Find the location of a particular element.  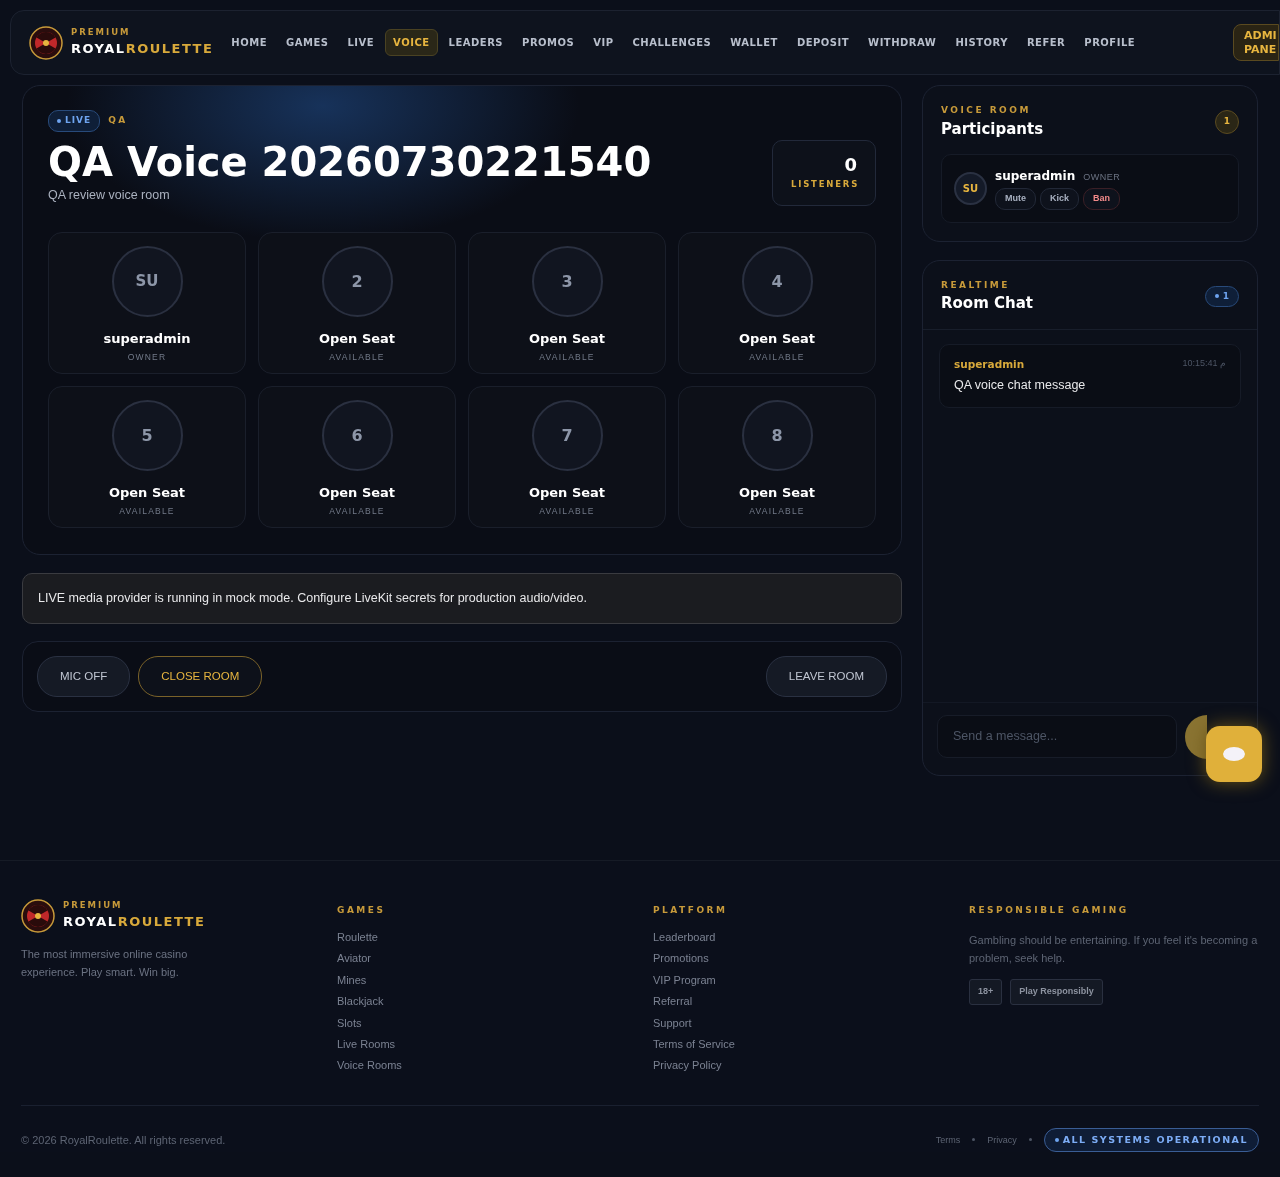

footer-link: Live Rooms is located at coordinates (366, 1045).